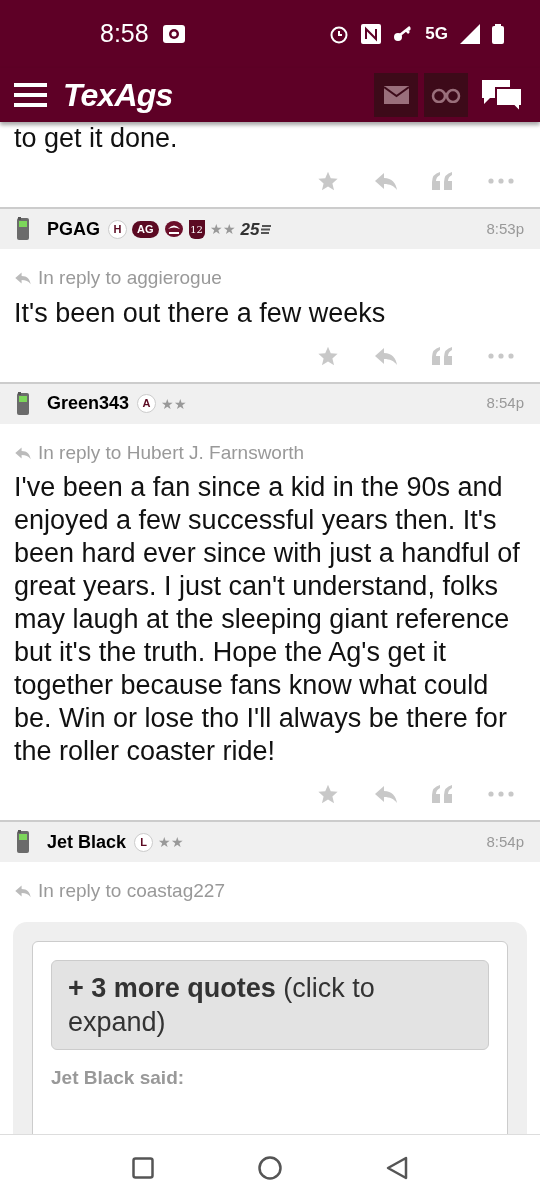  I want to click on username: Green343, so click(88, 403).